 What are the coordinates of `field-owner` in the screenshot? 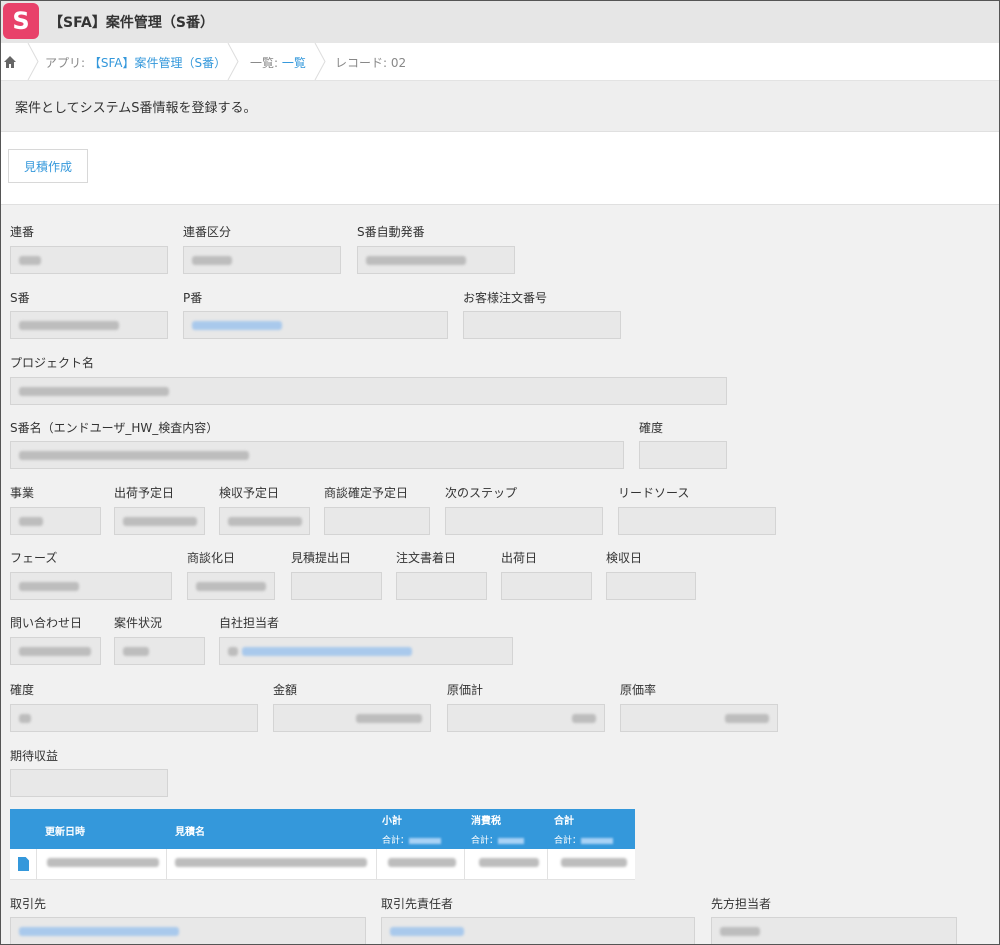 It's located at (366, 651).